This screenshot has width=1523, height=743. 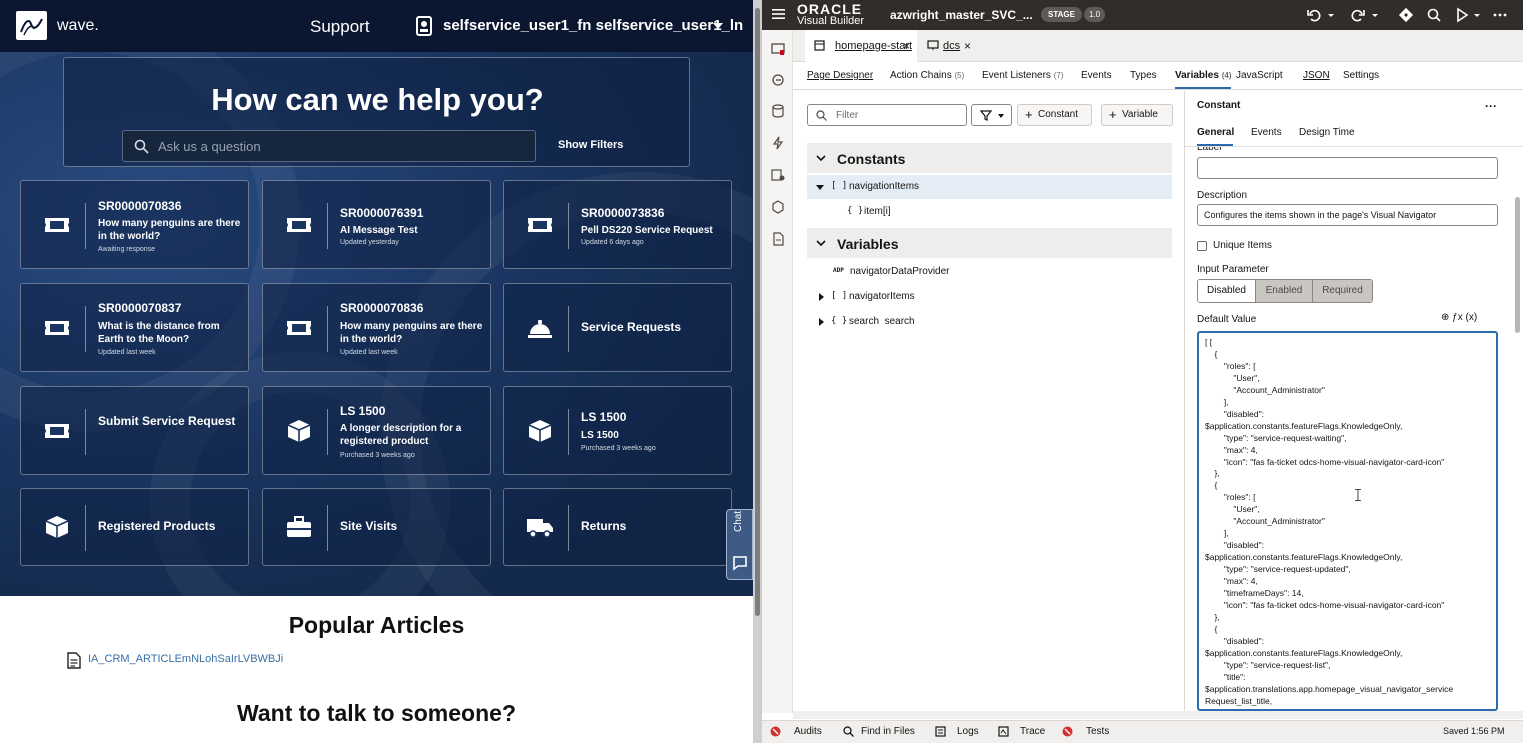 I want to click on wave-logo, so click(x=31, y=25).